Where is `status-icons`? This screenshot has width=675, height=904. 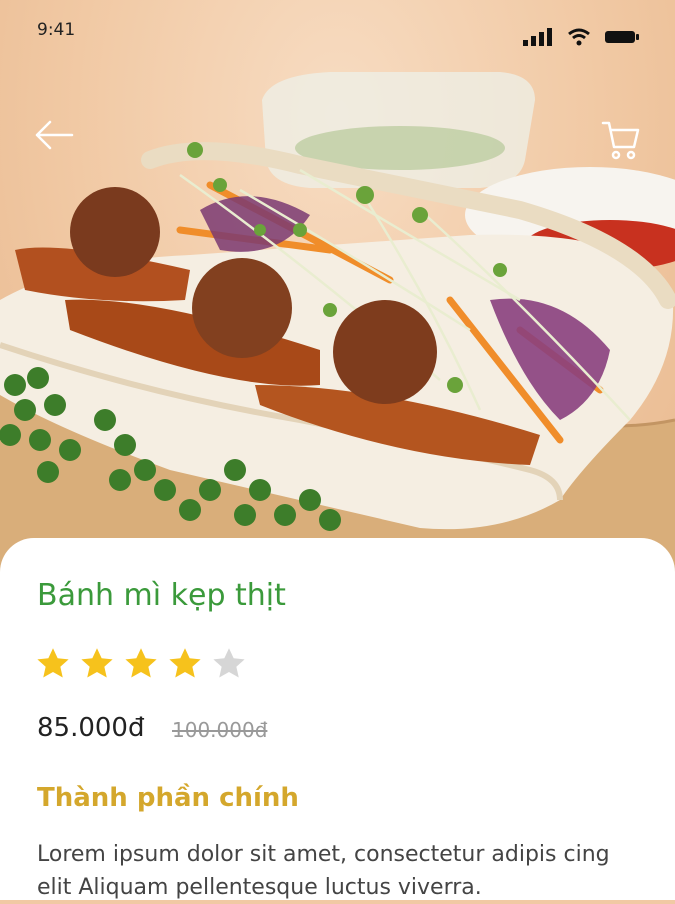
status-icons is located at coordinates (581, 37).